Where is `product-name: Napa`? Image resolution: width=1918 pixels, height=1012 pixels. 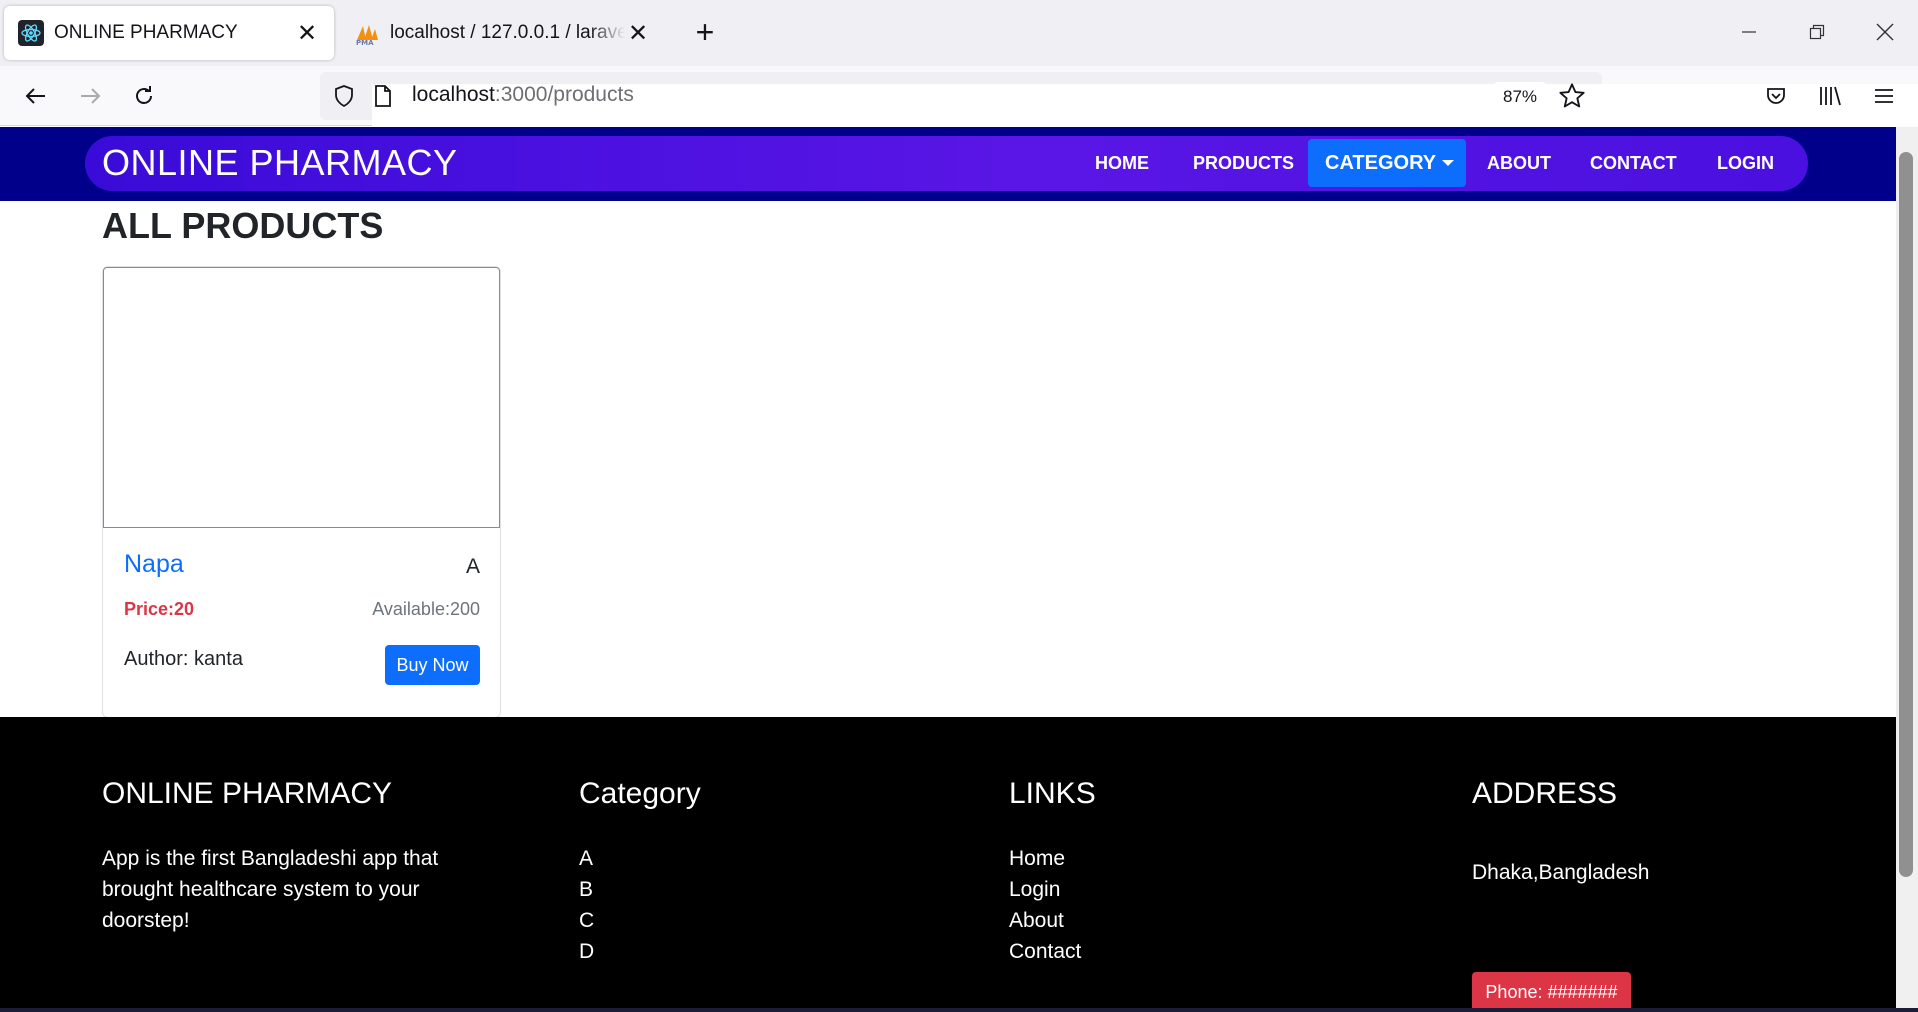 product-name: Napa is located at coordinates (154, 564).